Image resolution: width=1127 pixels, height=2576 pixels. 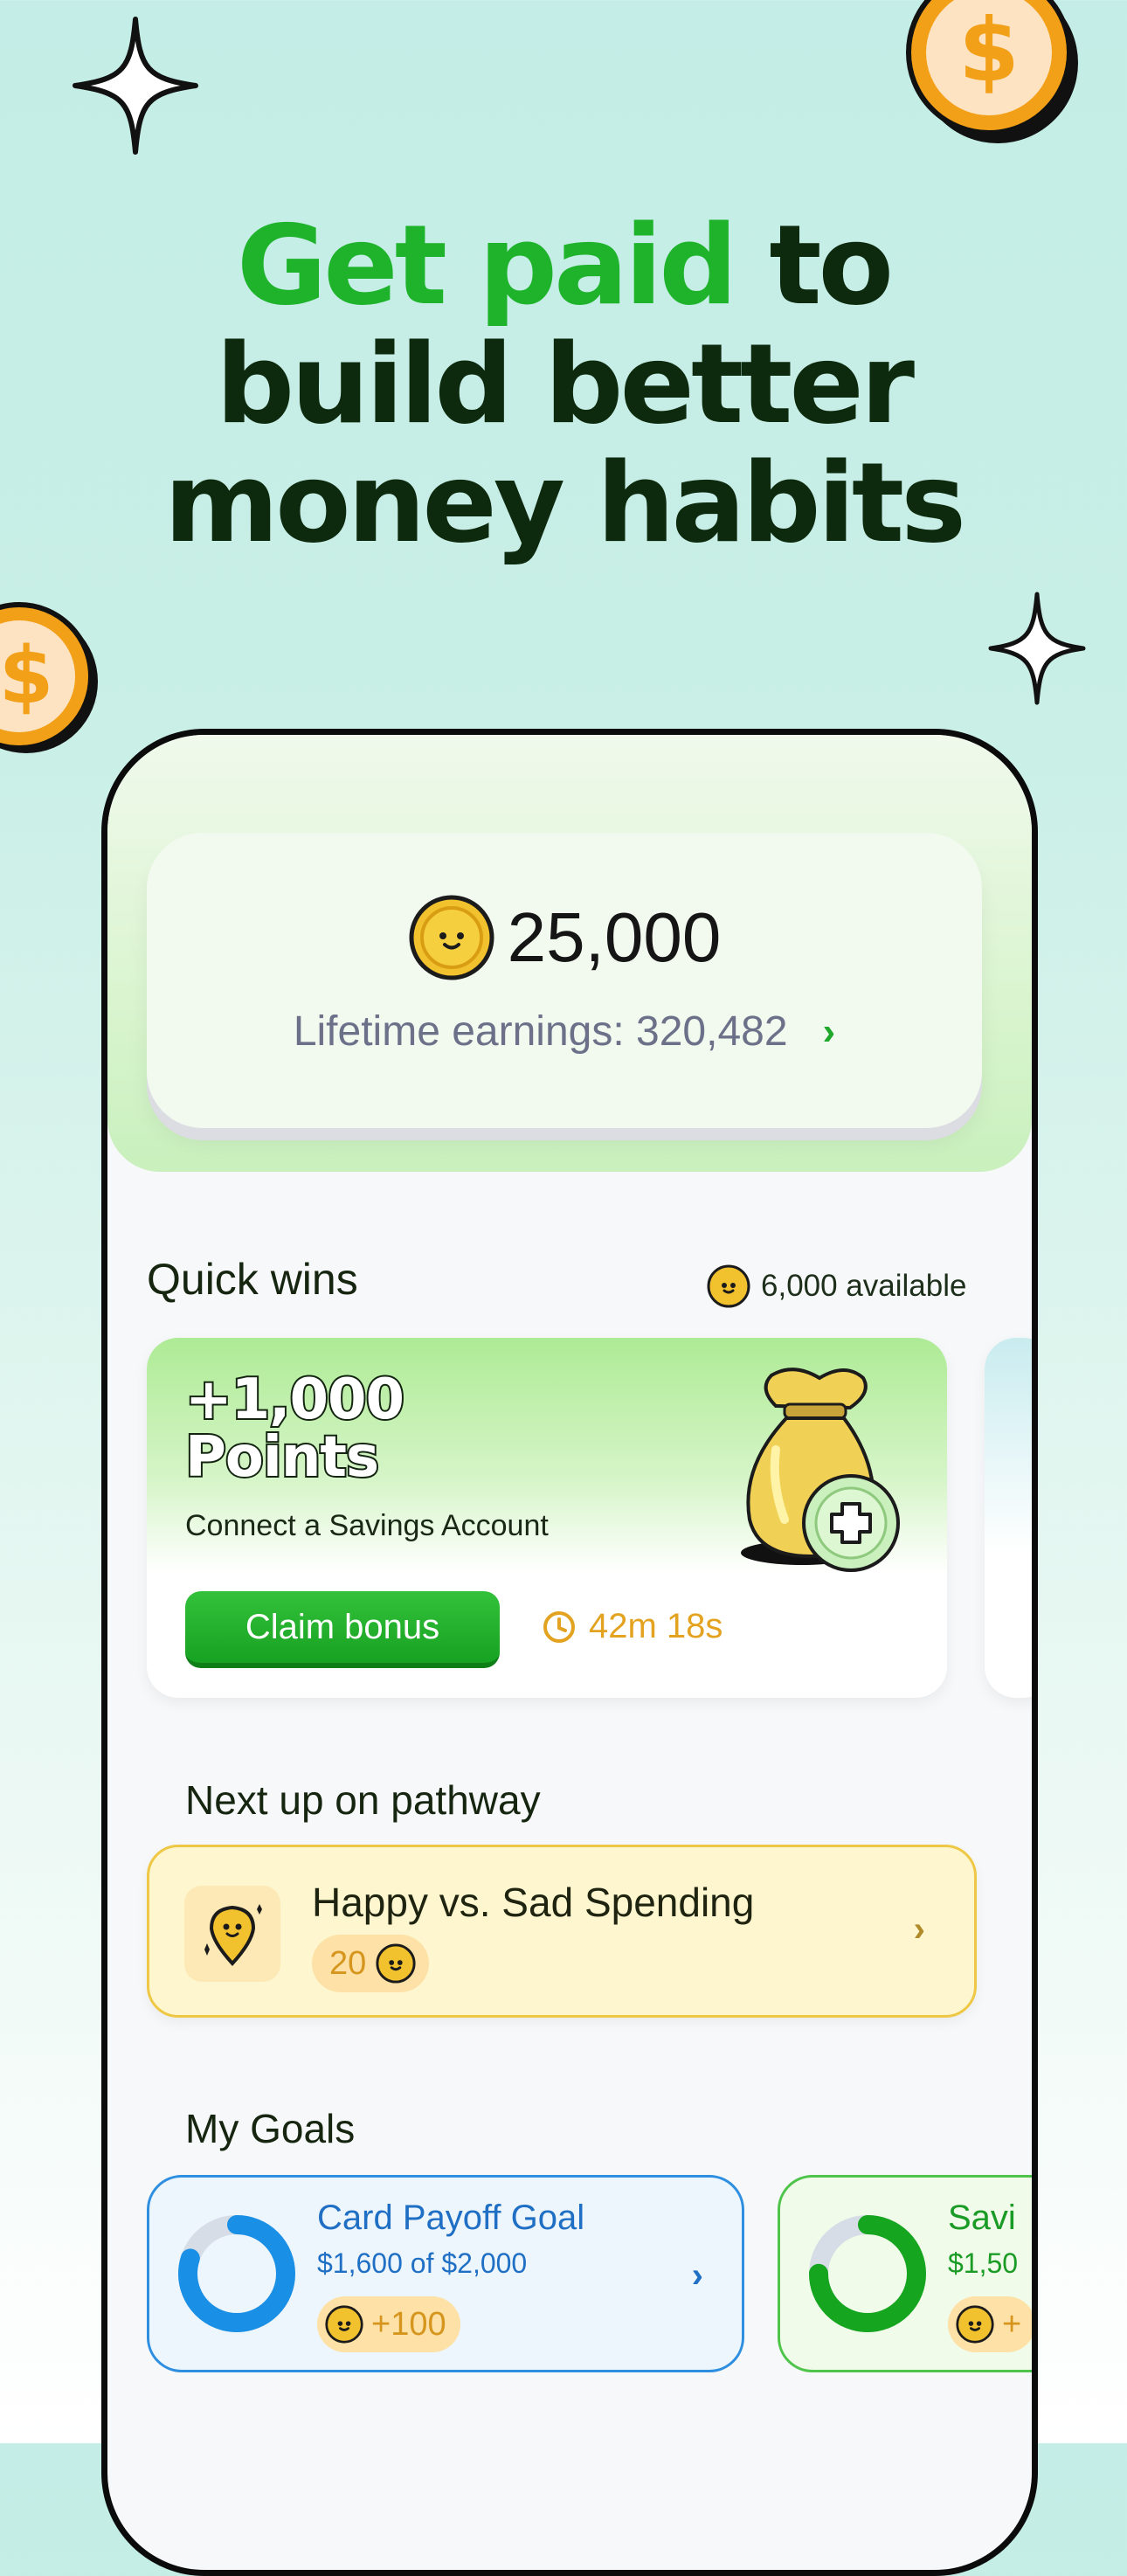 I want to click on goal-reward: +100, so click(x=408, y=2324).